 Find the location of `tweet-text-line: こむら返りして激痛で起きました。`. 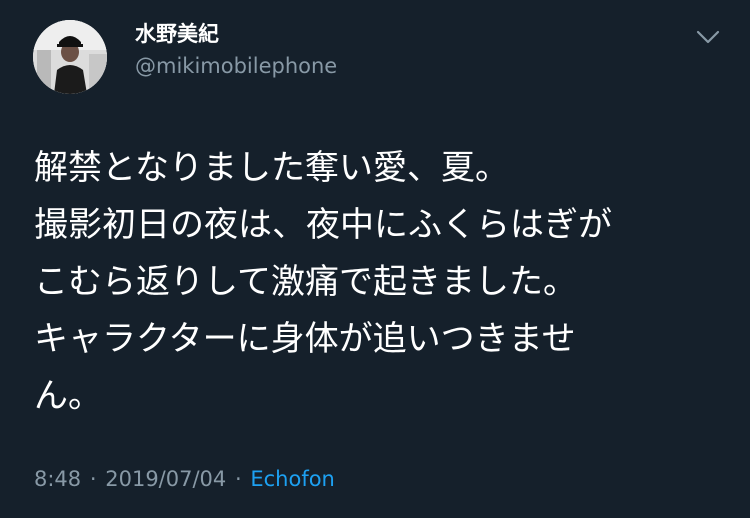

tweet-text-line: こむら返りして激痛で起きました。 is located at coordinates (305, 282).